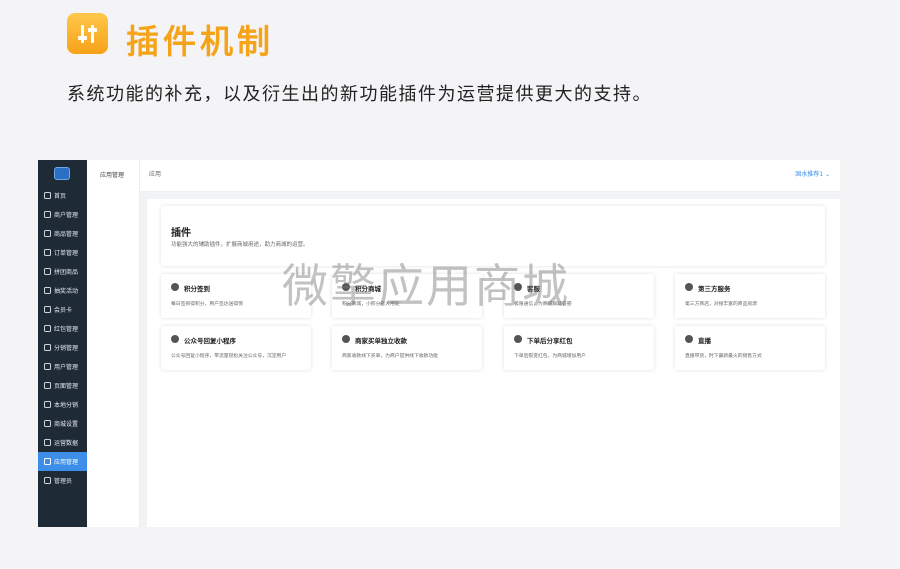  What do you see at coordinates (66, 462) in the screenshot?
I see `sidebar-item-label: 应用管理` at bounding box center [66, 462].